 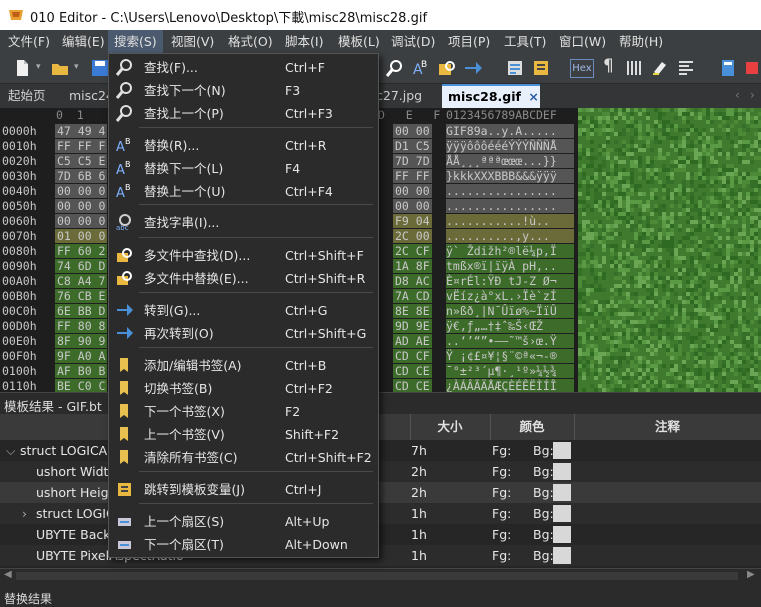 What do you see at coordinates (510, 281) in the screenshot?
I see `ascii-text: È¤rÉl:ŸÐ tJ-Z Ø¬` at bounding box center [510, 281].